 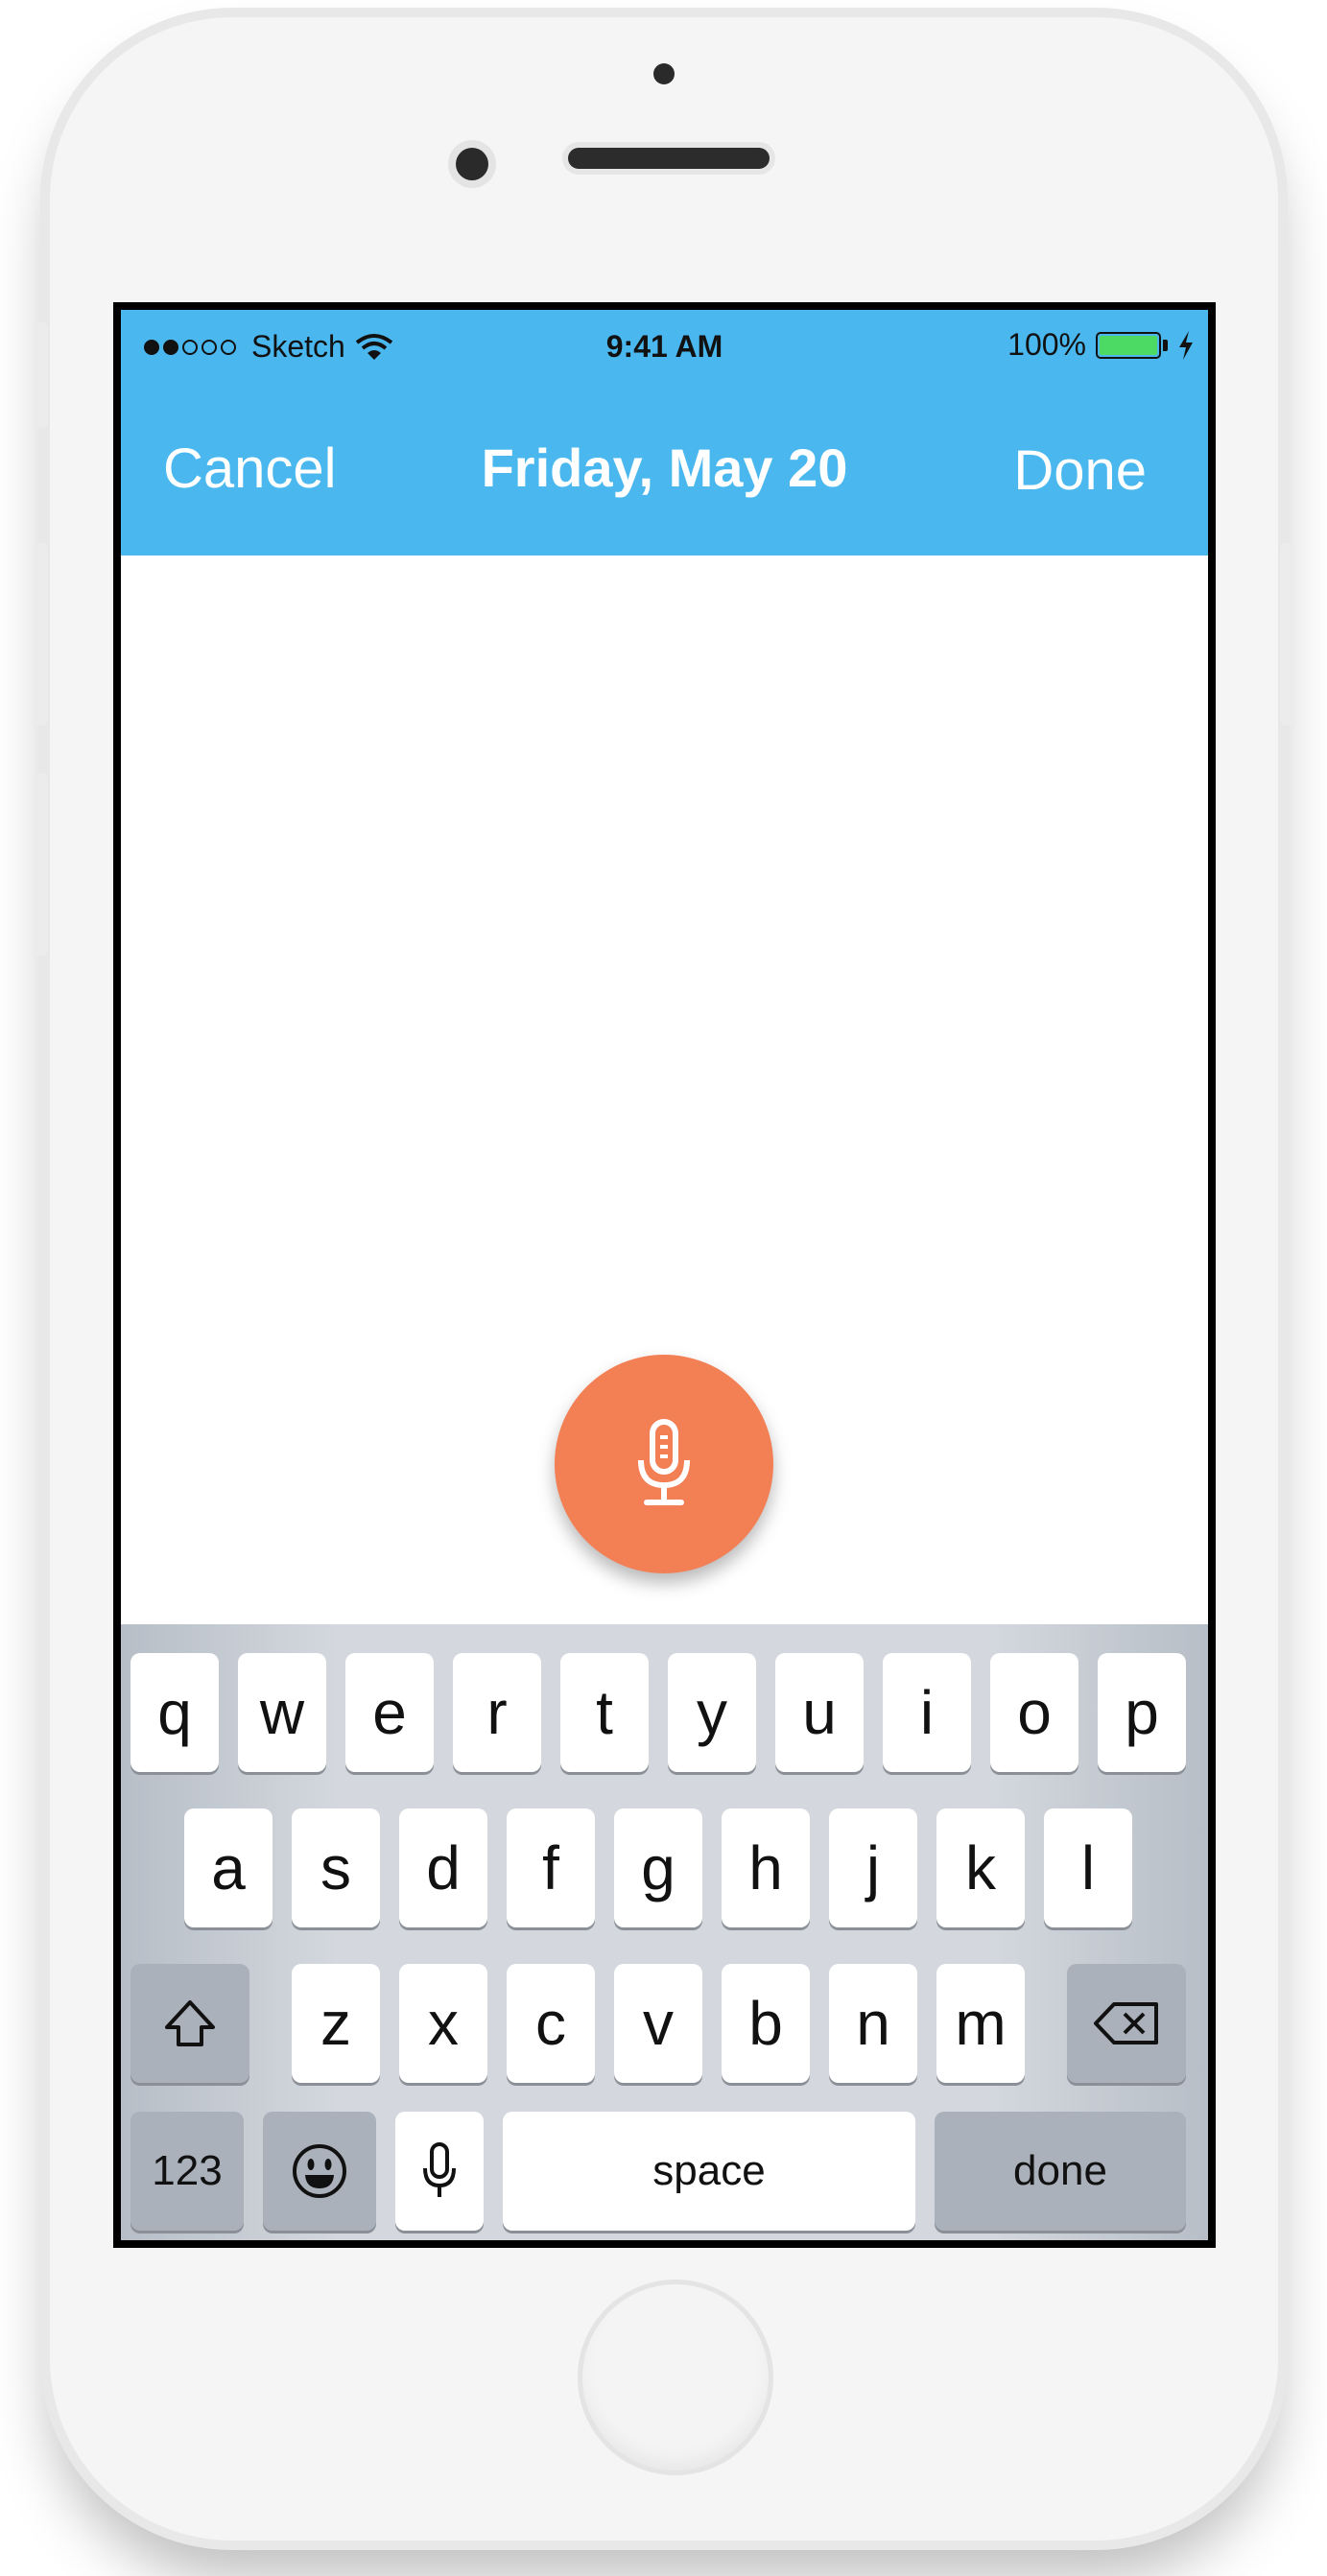 I want to click on numbers-key: 123, so click(x=187, y=2172).